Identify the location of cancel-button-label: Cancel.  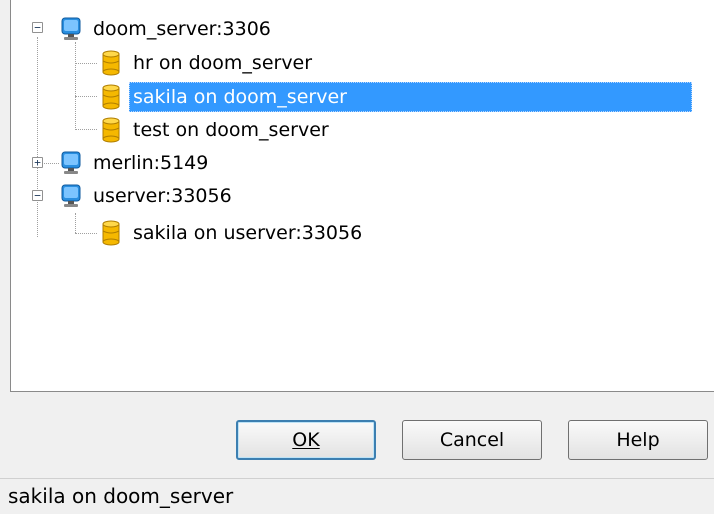
(472, 440).